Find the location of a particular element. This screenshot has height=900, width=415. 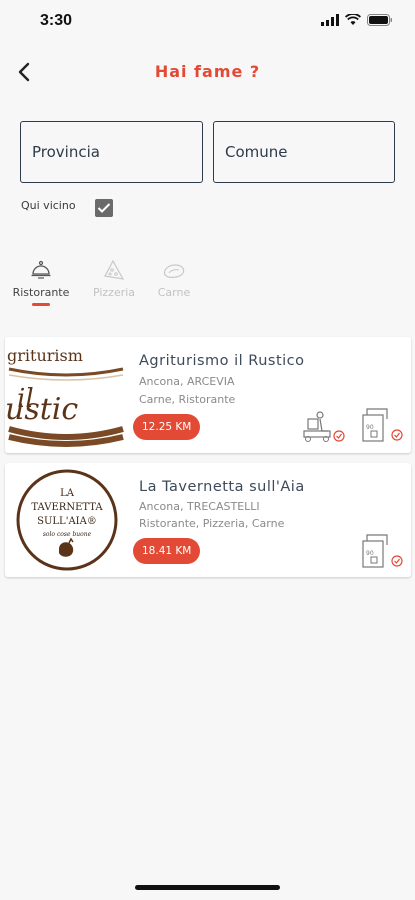

category-tabs: Ristorante Pizzeria Carne is located at coordinates (207, 285).